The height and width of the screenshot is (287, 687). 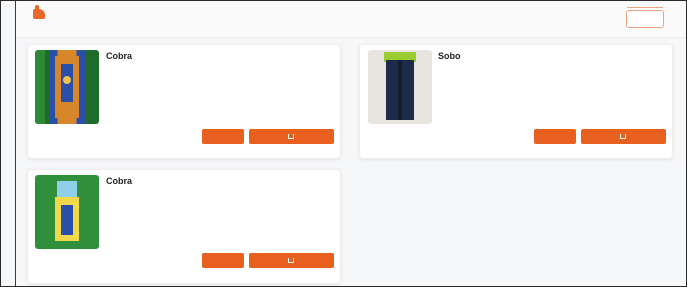 What do you see at coordinates (449, 56) in the screenshot?
I see `product-title: Sobo` at bounding box center [449, 56].